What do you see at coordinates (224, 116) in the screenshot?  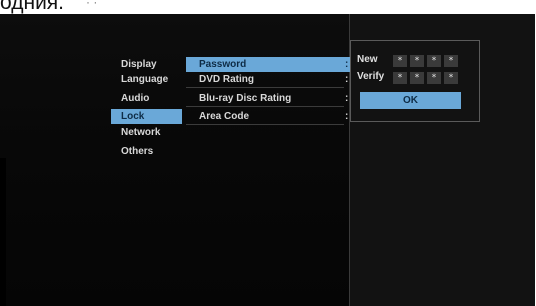 I see `submenu-item-area-code: Area Code` at bounding box center [224, 116].